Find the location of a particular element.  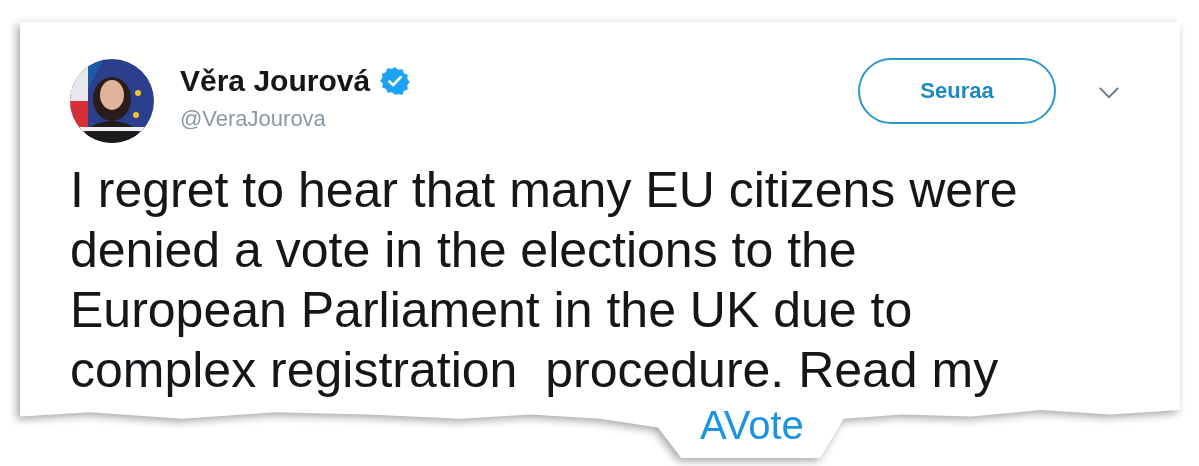

author-handle: @VeraJourova is located at coordinates (519, 119).